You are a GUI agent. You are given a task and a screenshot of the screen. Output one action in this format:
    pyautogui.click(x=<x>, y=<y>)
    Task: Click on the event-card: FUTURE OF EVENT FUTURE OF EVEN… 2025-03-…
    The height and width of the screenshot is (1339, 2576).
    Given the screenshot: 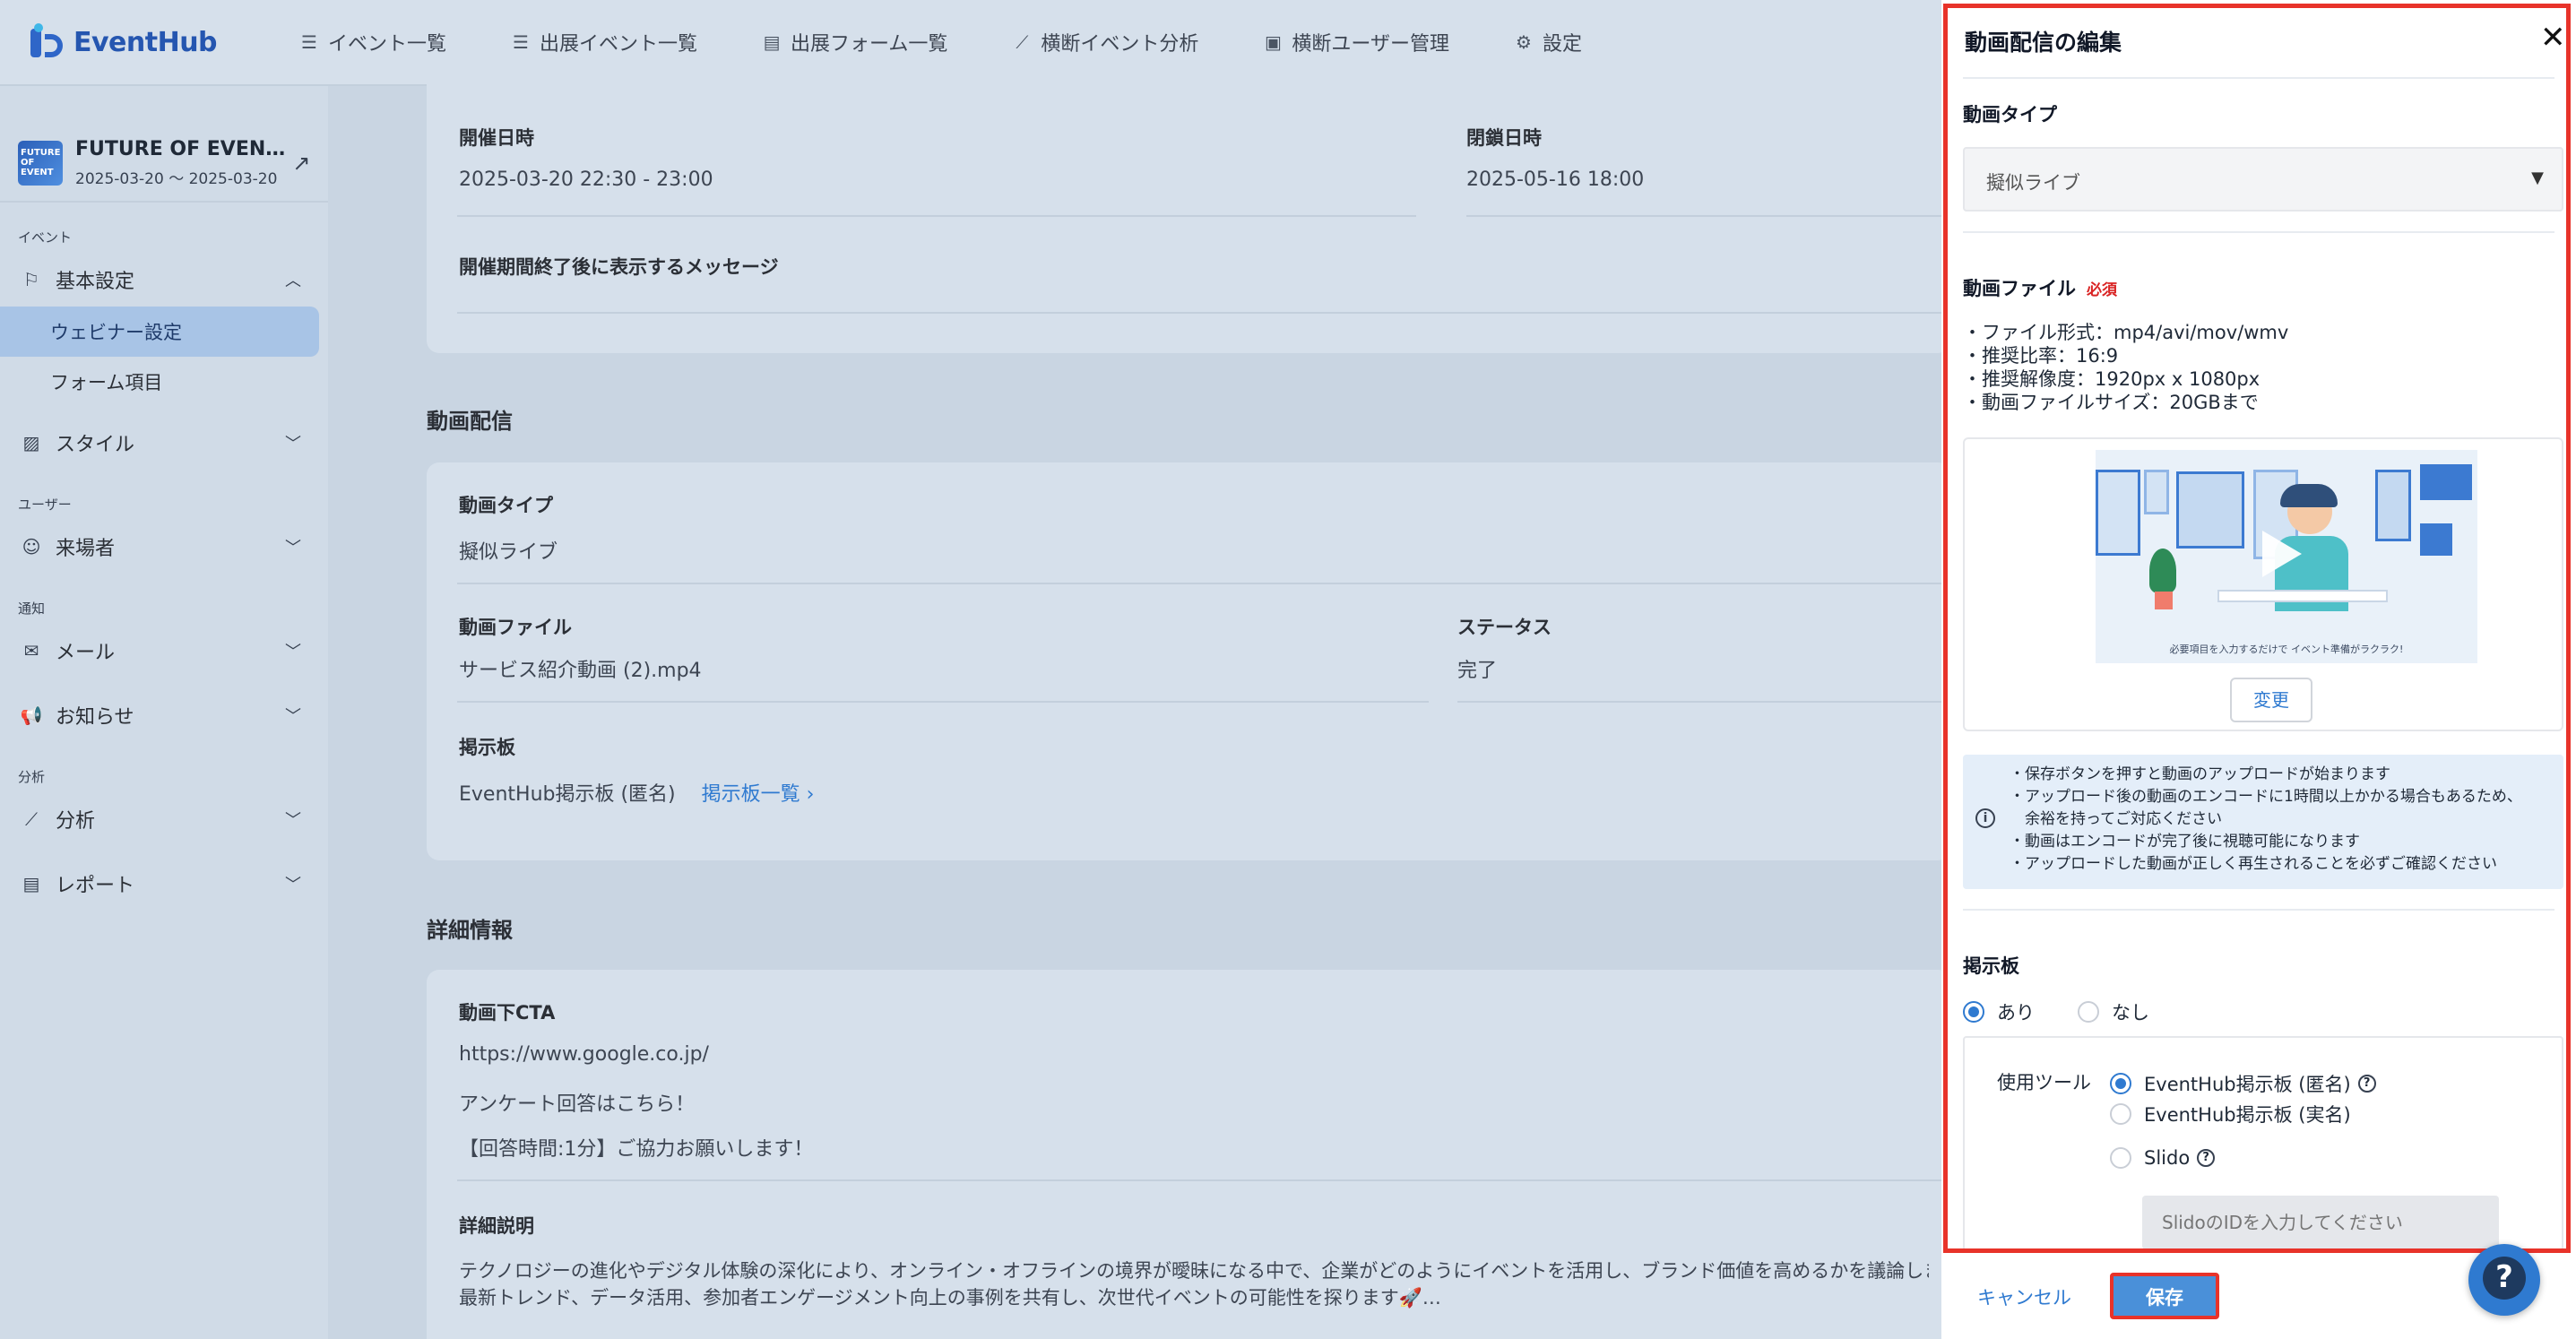 What is the action you would take?
    pyautogui.click(x=164, y=144)
    